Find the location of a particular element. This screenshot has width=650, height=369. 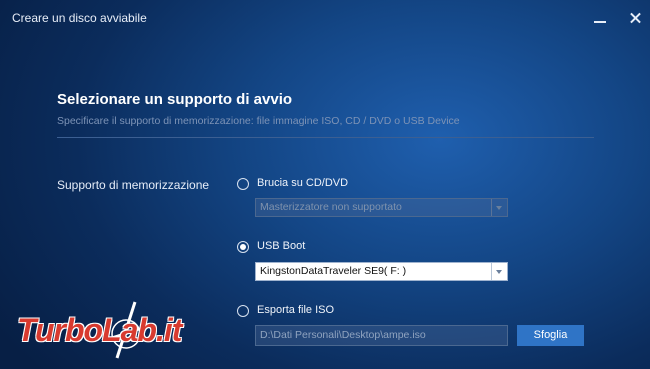

iso-path-input: D:\Dati Personali\Desktop\ampe.iso is located at coordinates (381, 335).